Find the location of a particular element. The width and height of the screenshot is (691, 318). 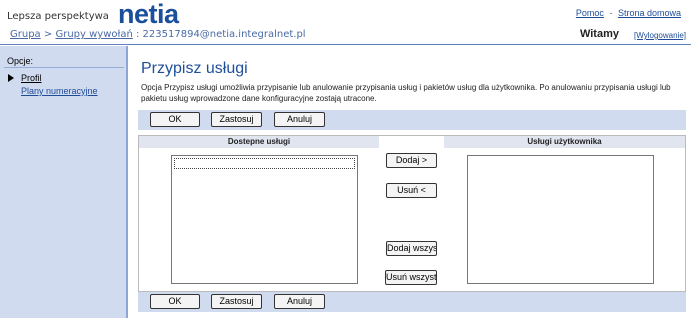

sidebar-divider is located at coordinates (64, 67).